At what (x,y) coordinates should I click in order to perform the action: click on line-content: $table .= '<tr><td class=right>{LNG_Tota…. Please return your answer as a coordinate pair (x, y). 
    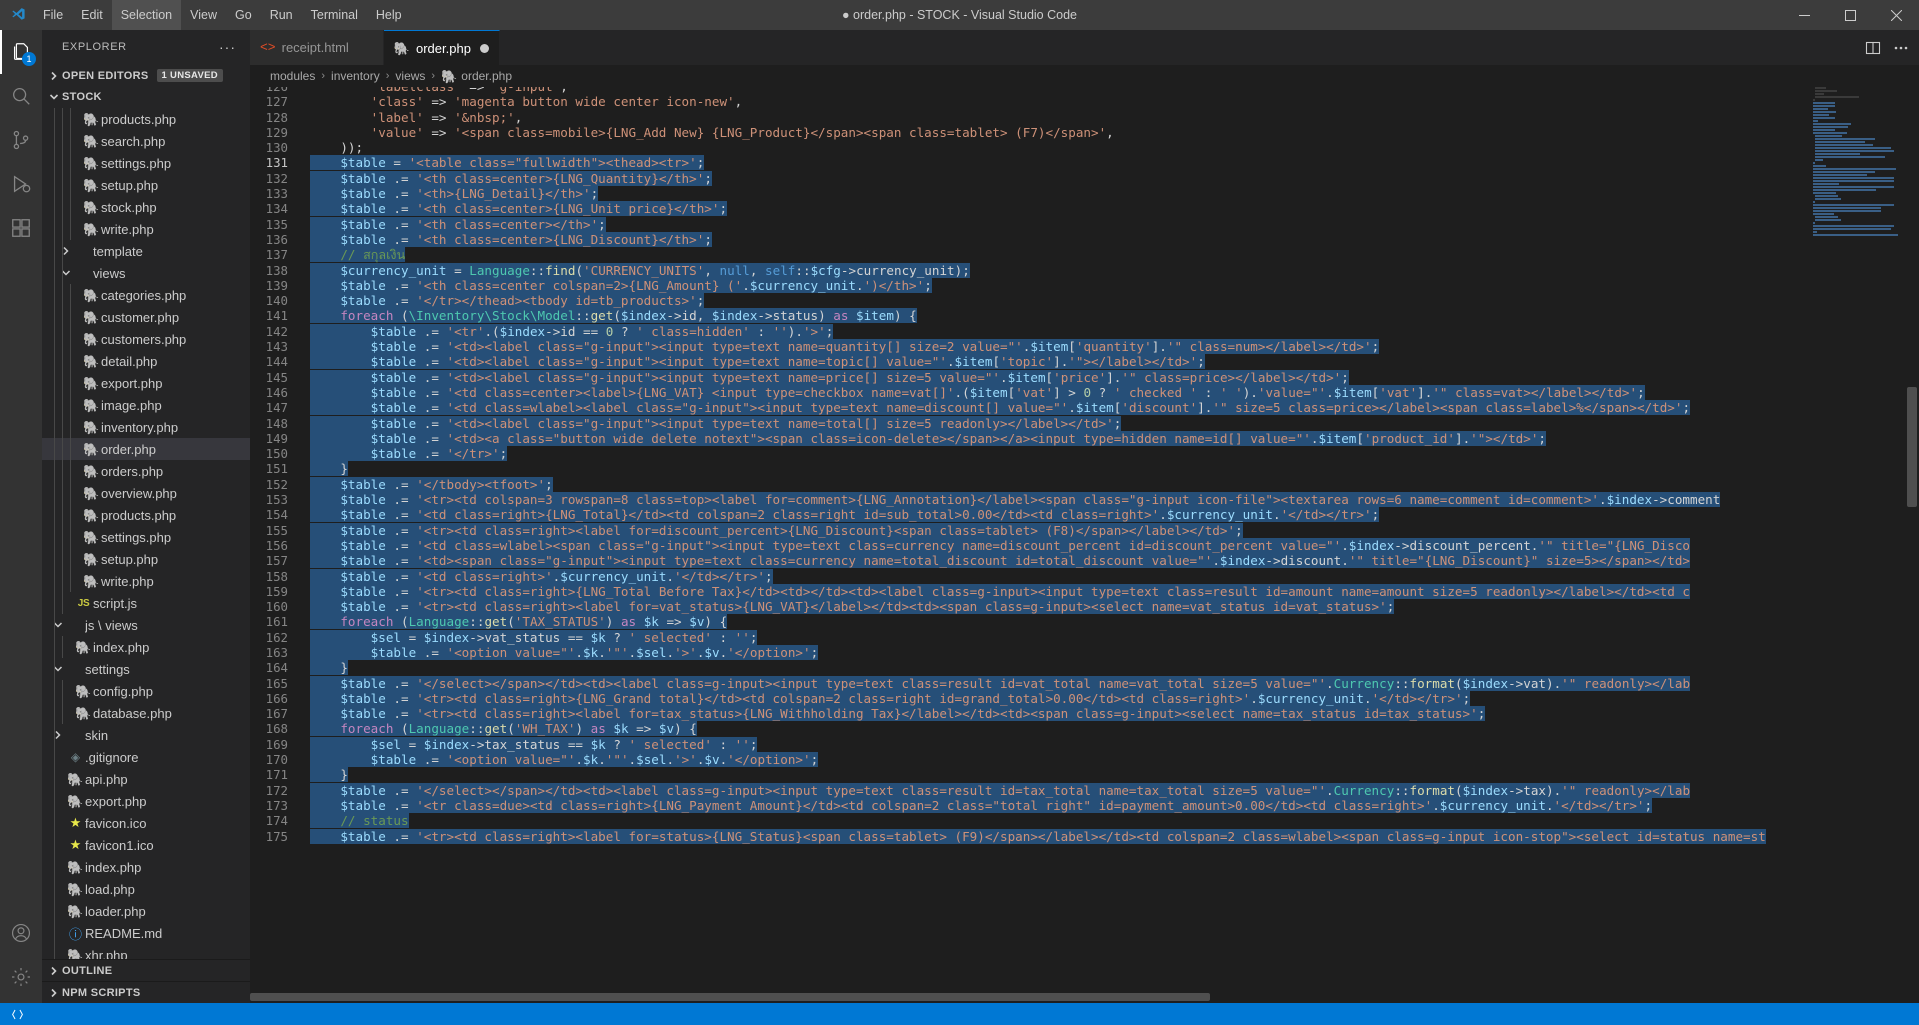
    Looking at the image, I should click on (1000, 591).